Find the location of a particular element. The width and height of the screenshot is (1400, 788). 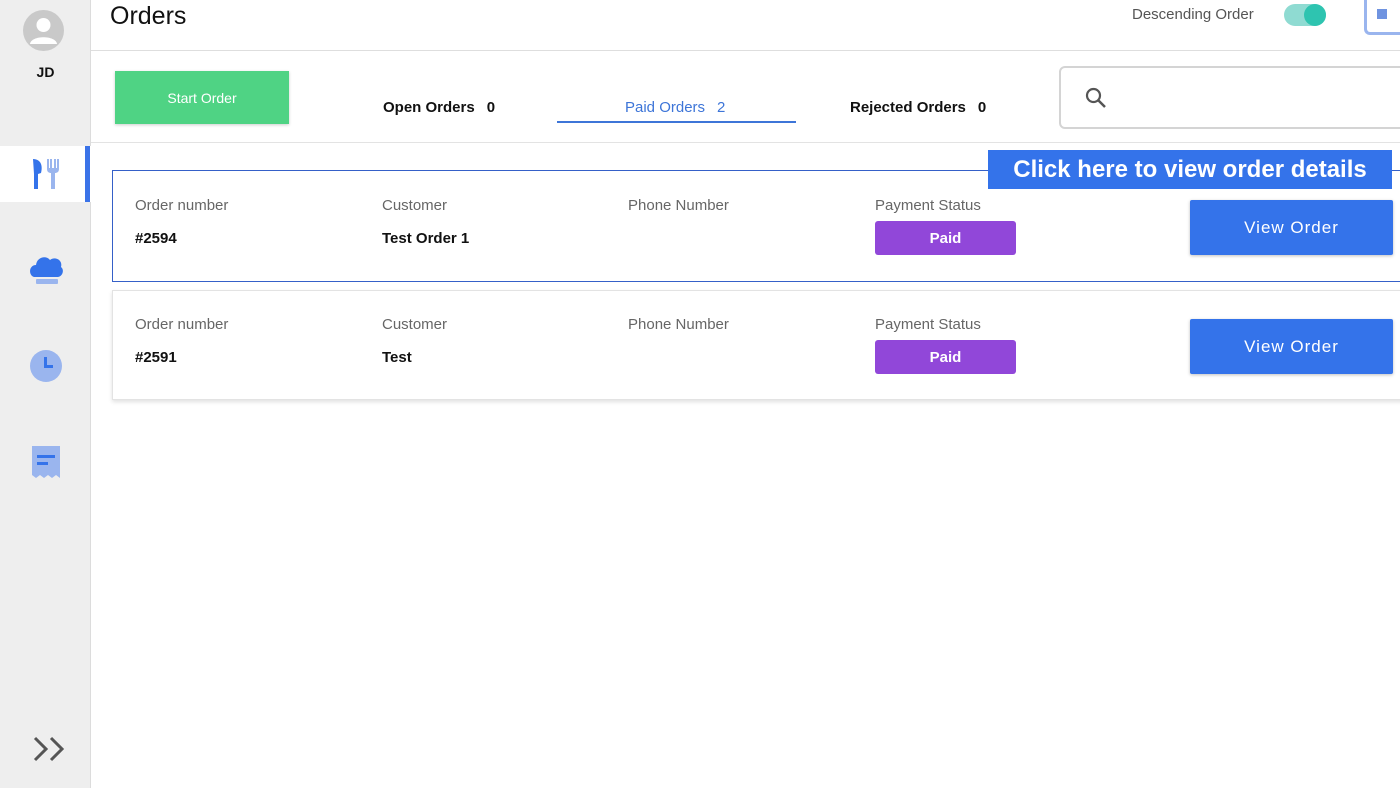

search-box is located at coordinates (1229, 97).